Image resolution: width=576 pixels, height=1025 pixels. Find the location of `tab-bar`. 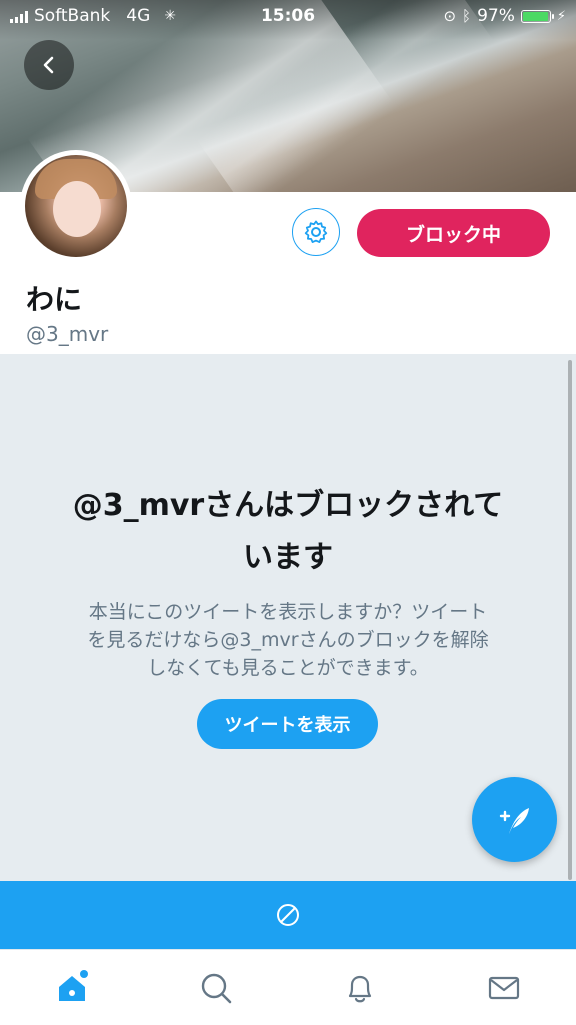

tab-bar is located at coordinates (288, 987).